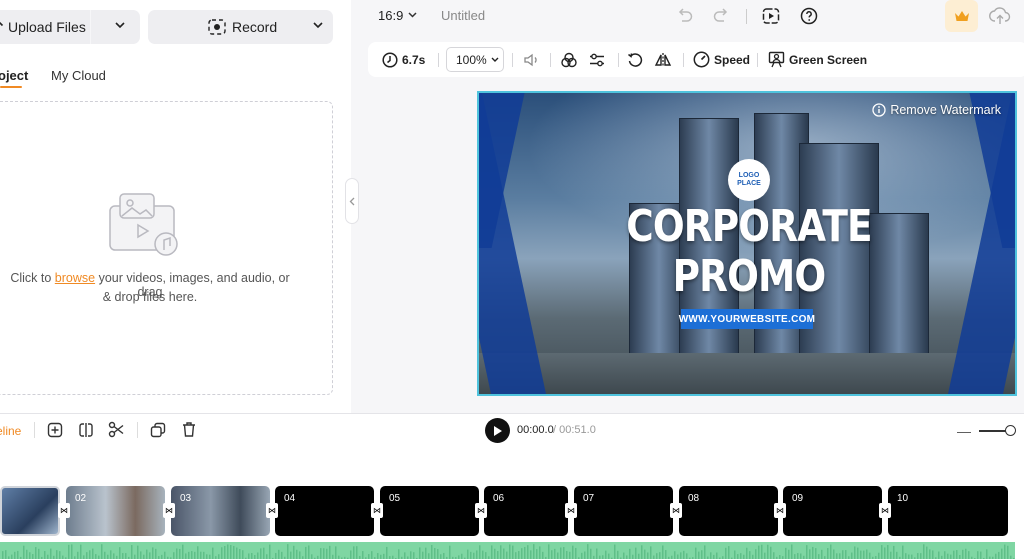  What do you see at coordinates (150, 297) in the screenshot?
I see `drop-zone-text-line2: & drop files here.` at bounding box center [150, 297].